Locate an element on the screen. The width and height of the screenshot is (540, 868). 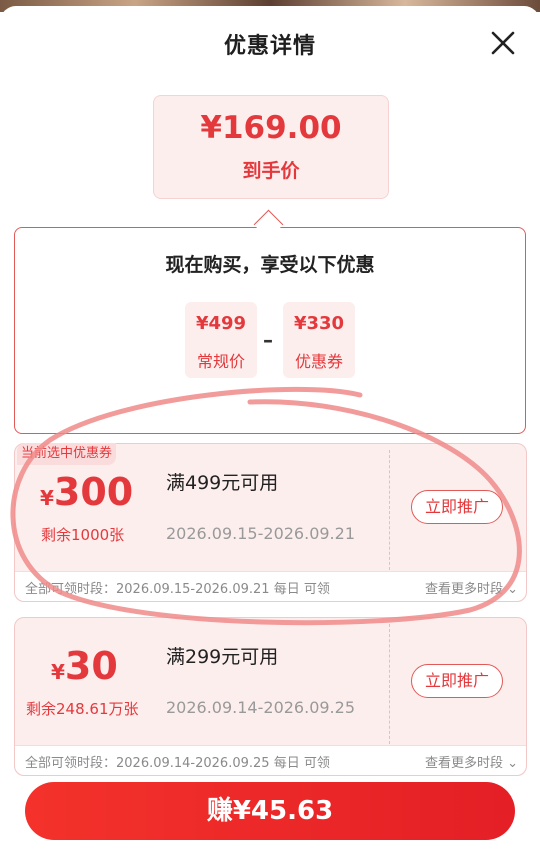
coupon-discount-label: 优惠券 is located at coordinates (318, 361).